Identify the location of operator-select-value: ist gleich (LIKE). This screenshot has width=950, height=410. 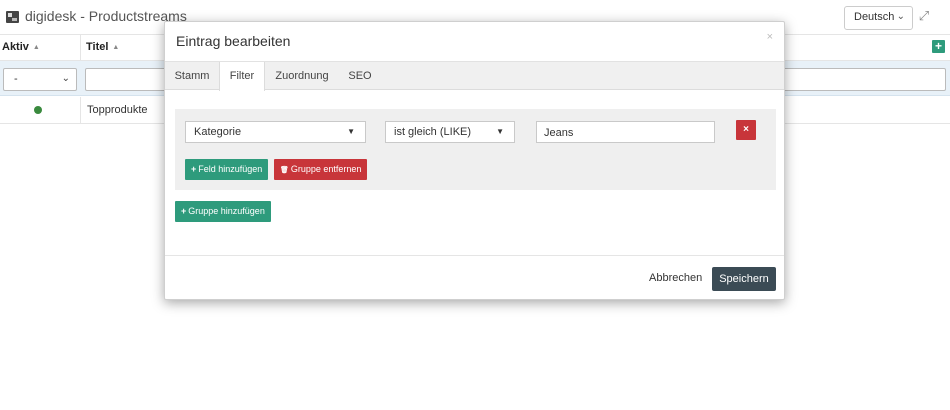
(433, 132).